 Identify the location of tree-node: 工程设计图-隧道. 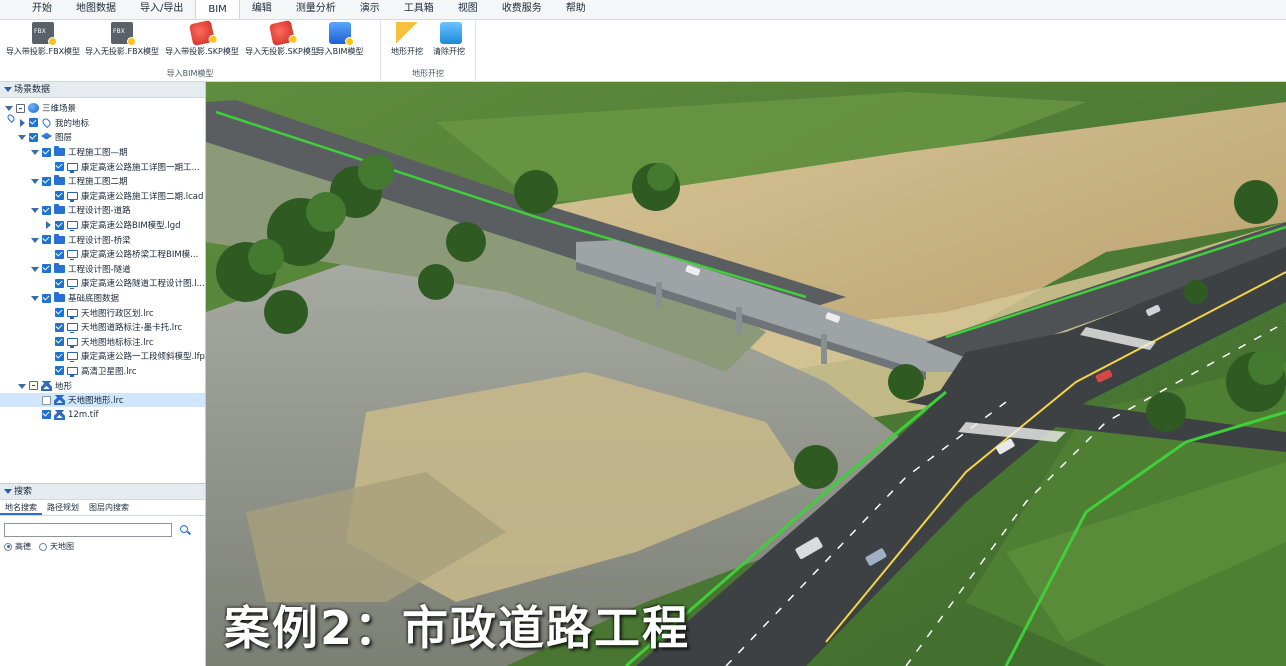
(102, 269).